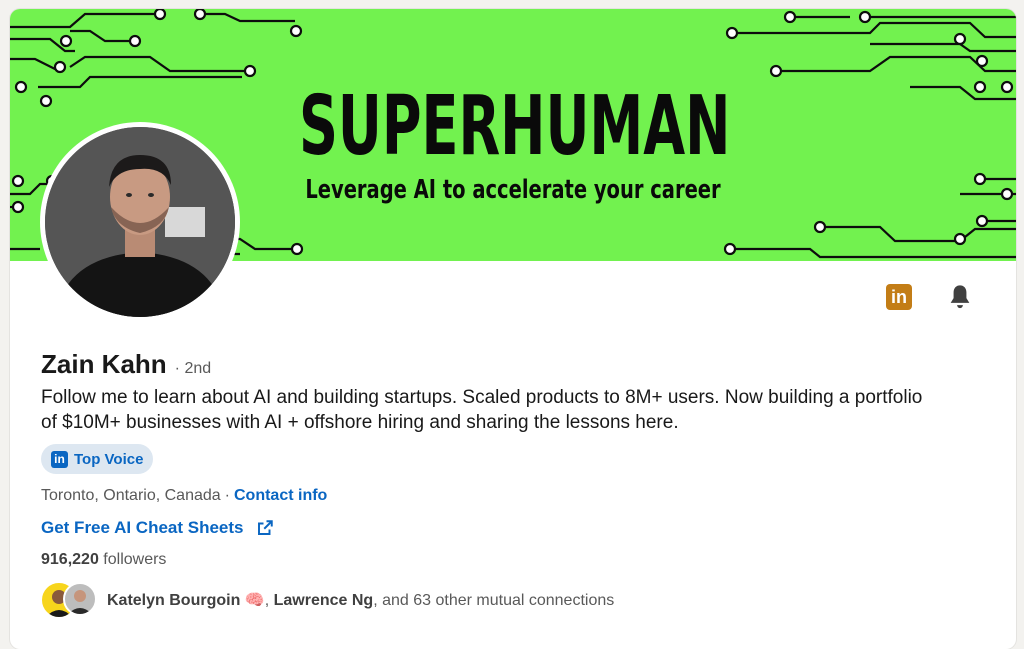 The image size is (1024, 649). What do you see at coordinates (513, 190) in the screenshot?
I see `banner-subtitle: Leverage AI to accelerate your career` at bounding box center [513, 190].